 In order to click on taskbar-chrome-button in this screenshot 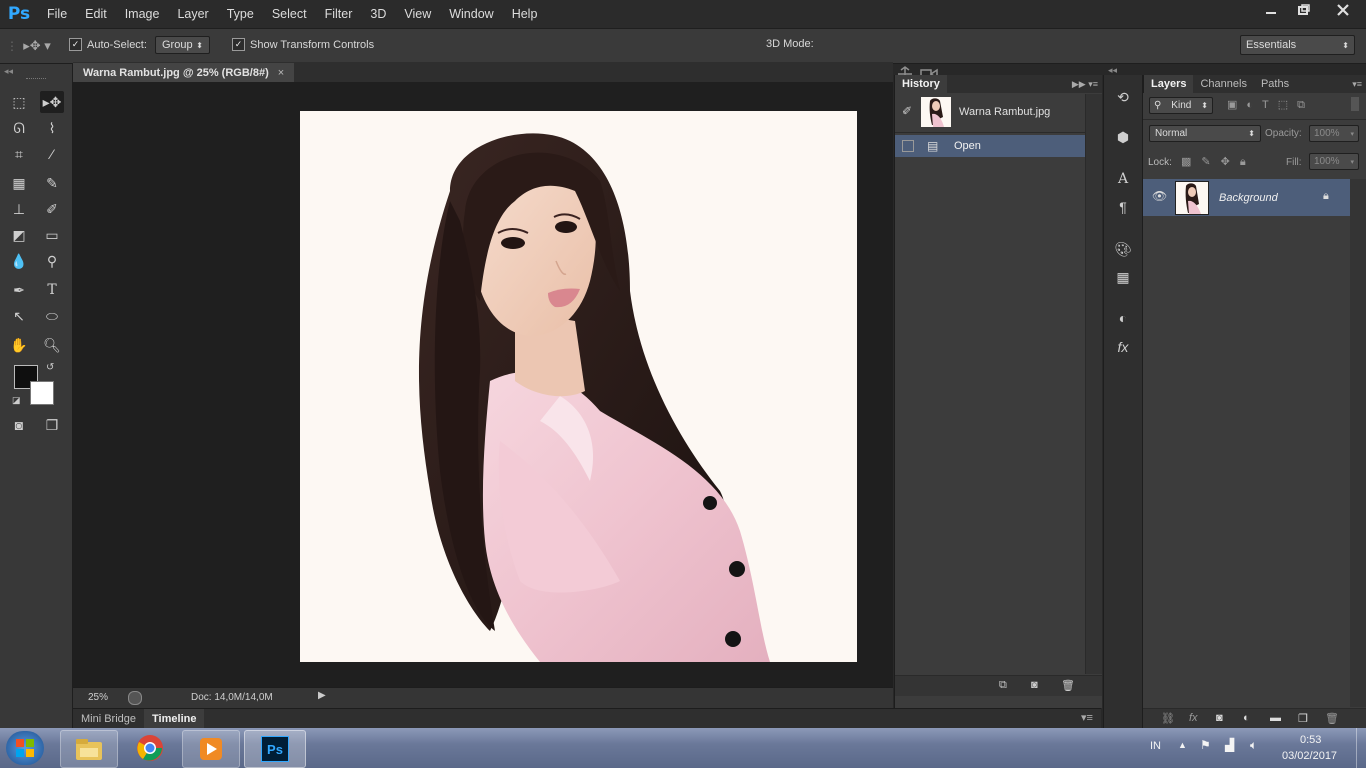, I will do `click(150, 748)`.